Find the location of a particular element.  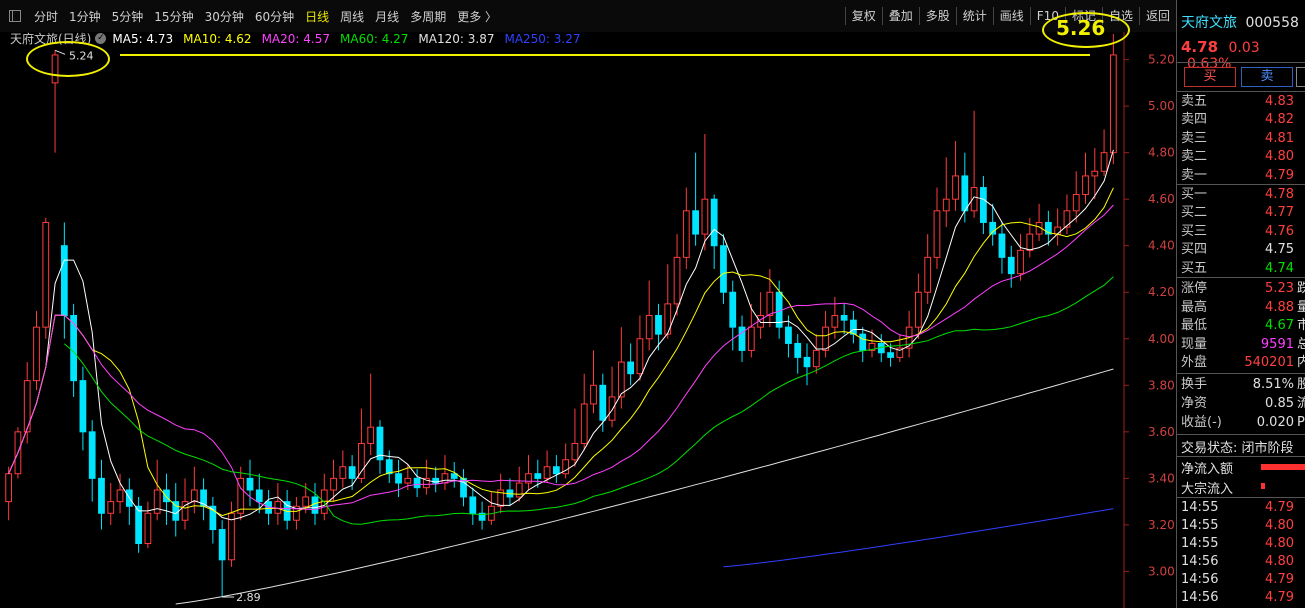

window-toggle-icon is located at coordinates (15, 16).